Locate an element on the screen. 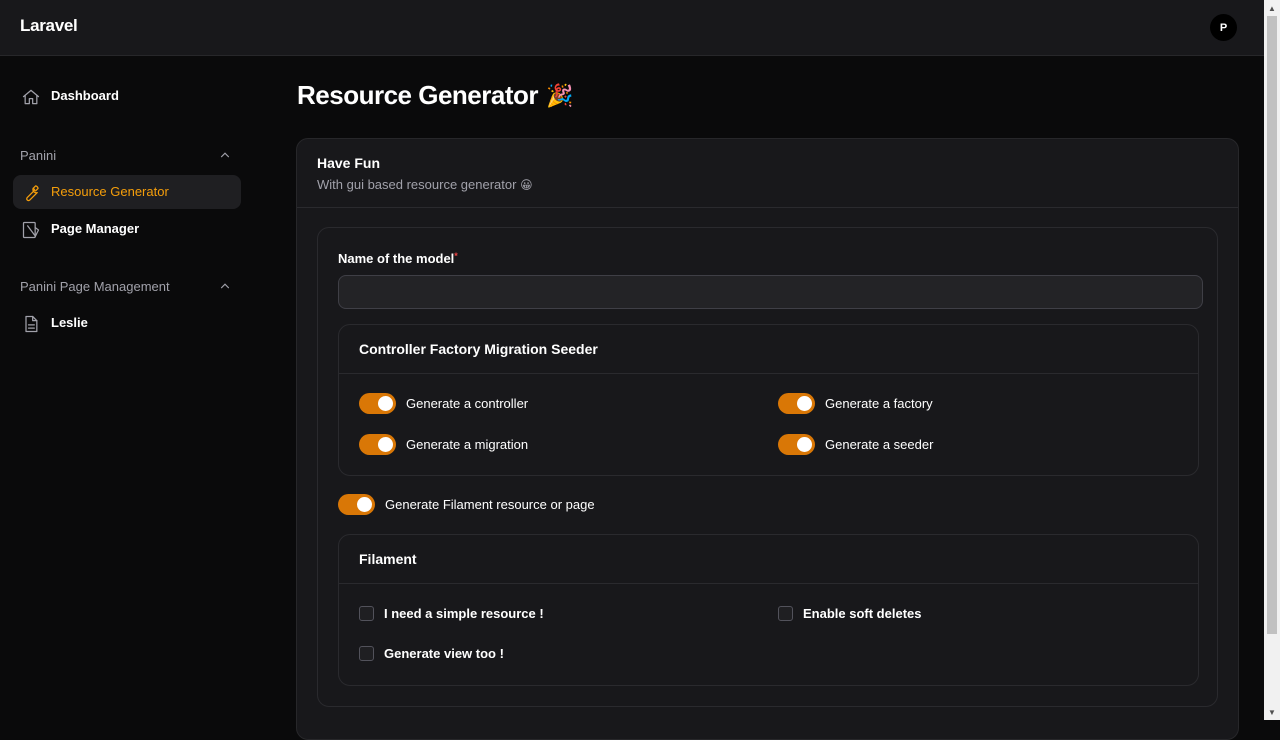 Image resolution: width=1280 pixels, height=740 pixels. toggle-label: Generate Filament resource or page is located at coordinates (490, 504).